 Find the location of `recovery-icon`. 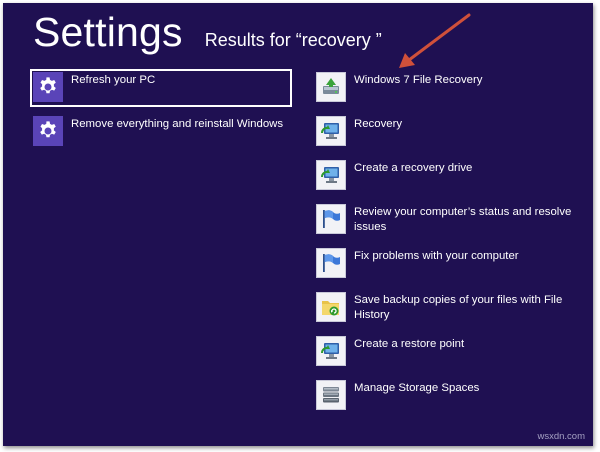

recovery-icon is located at coordinates (331, 131).